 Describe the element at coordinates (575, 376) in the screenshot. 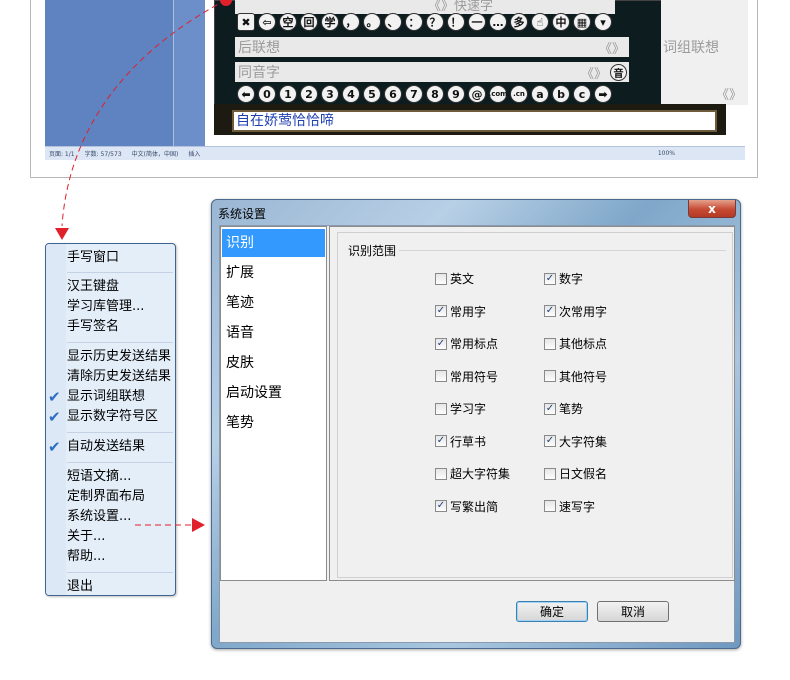

I see `option-checkbox: 其他符号` at that location.